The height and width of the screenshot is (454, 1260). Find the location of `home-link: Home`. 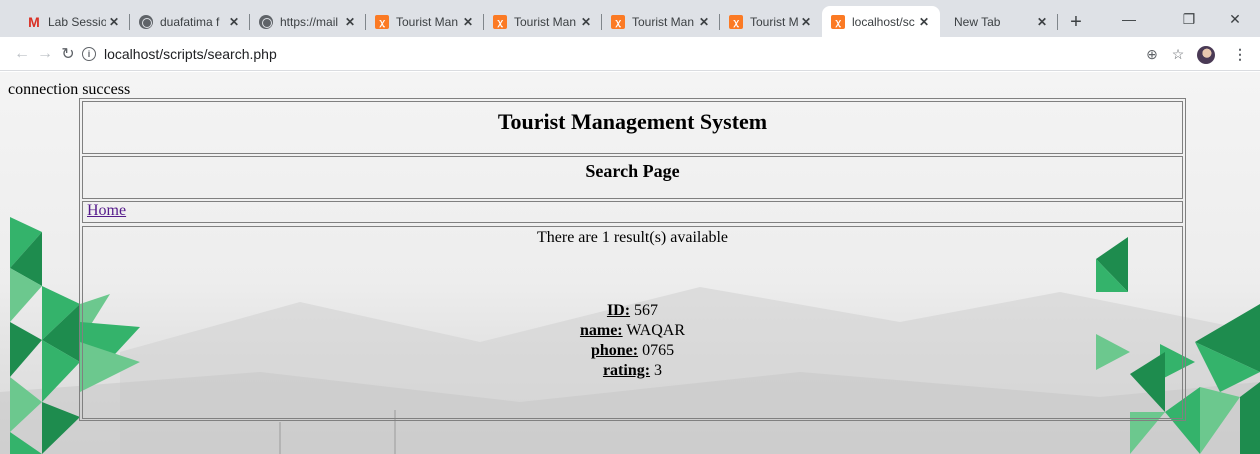

home-link: Home is located at coordinates (106, 210).